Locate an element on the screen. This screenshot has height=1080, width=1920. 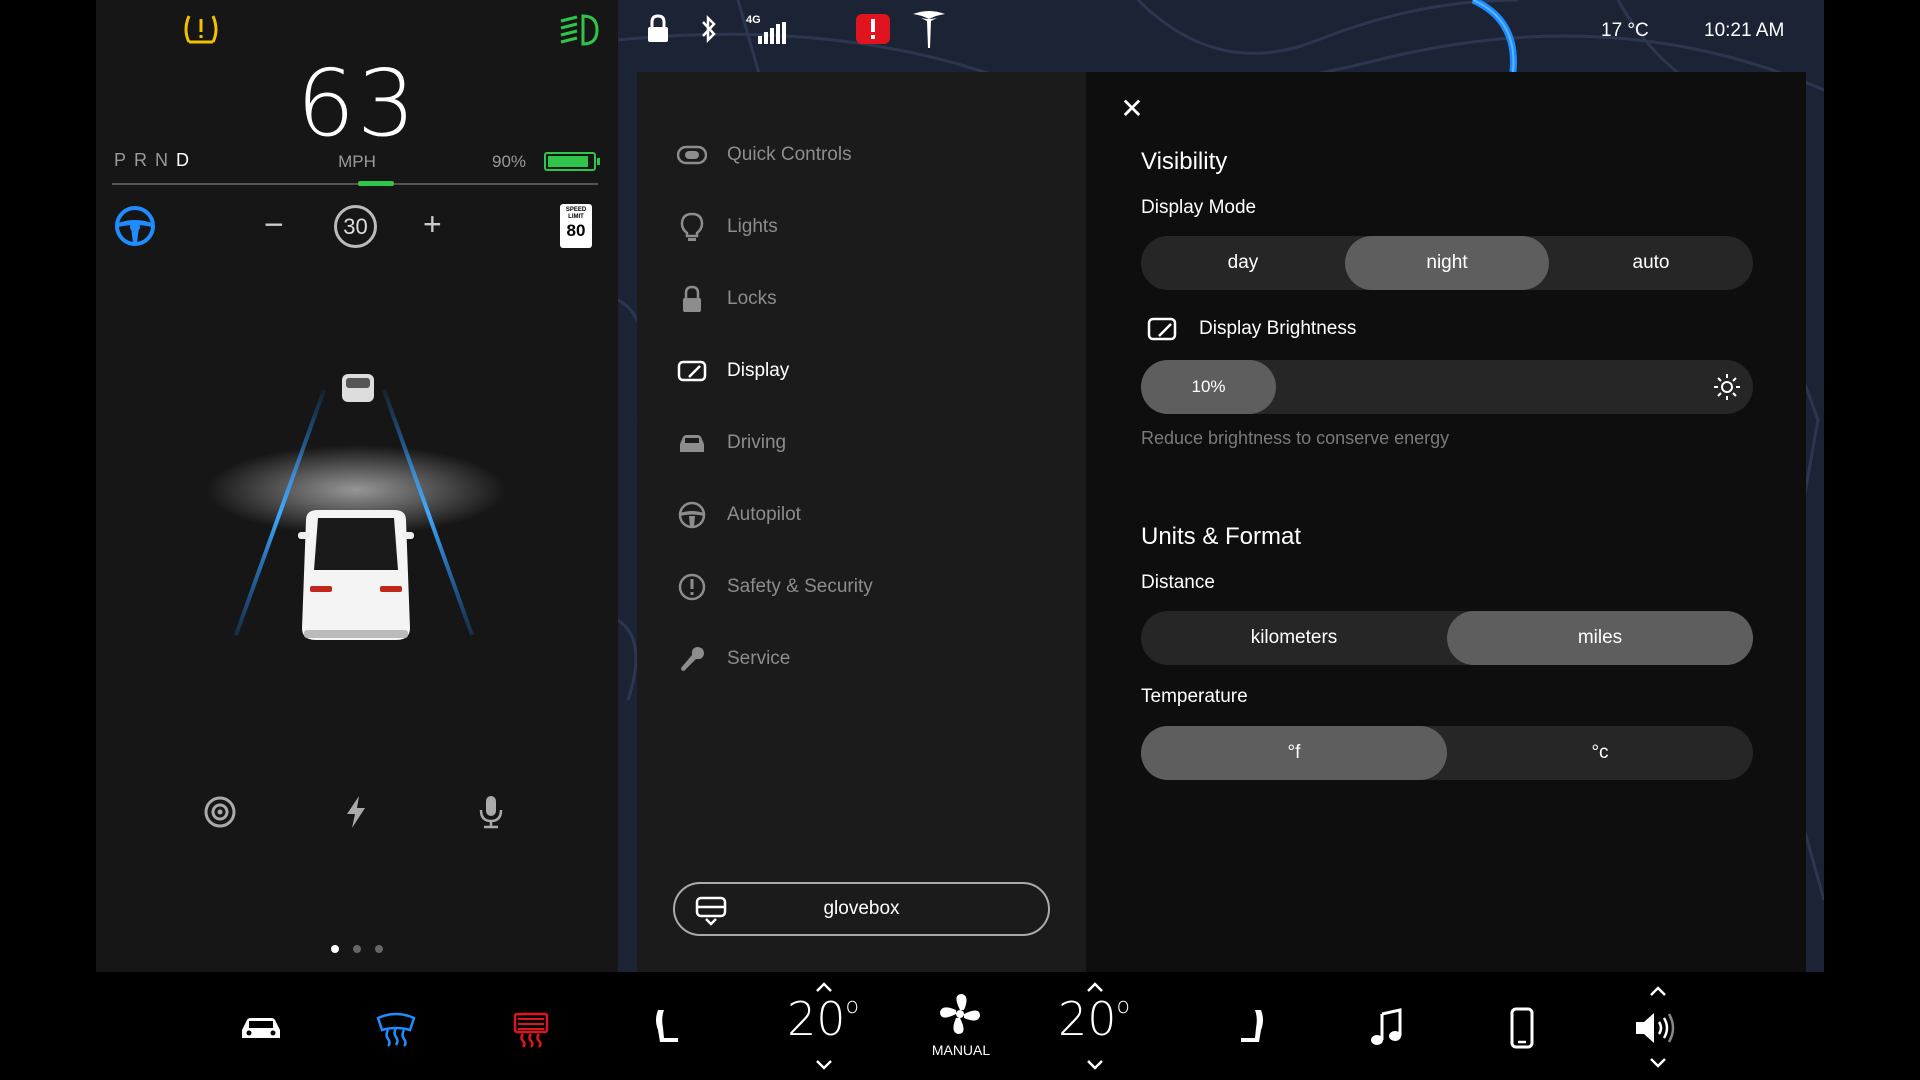
menu-item-label: Quick Controls is located at coordinates (789, 154).